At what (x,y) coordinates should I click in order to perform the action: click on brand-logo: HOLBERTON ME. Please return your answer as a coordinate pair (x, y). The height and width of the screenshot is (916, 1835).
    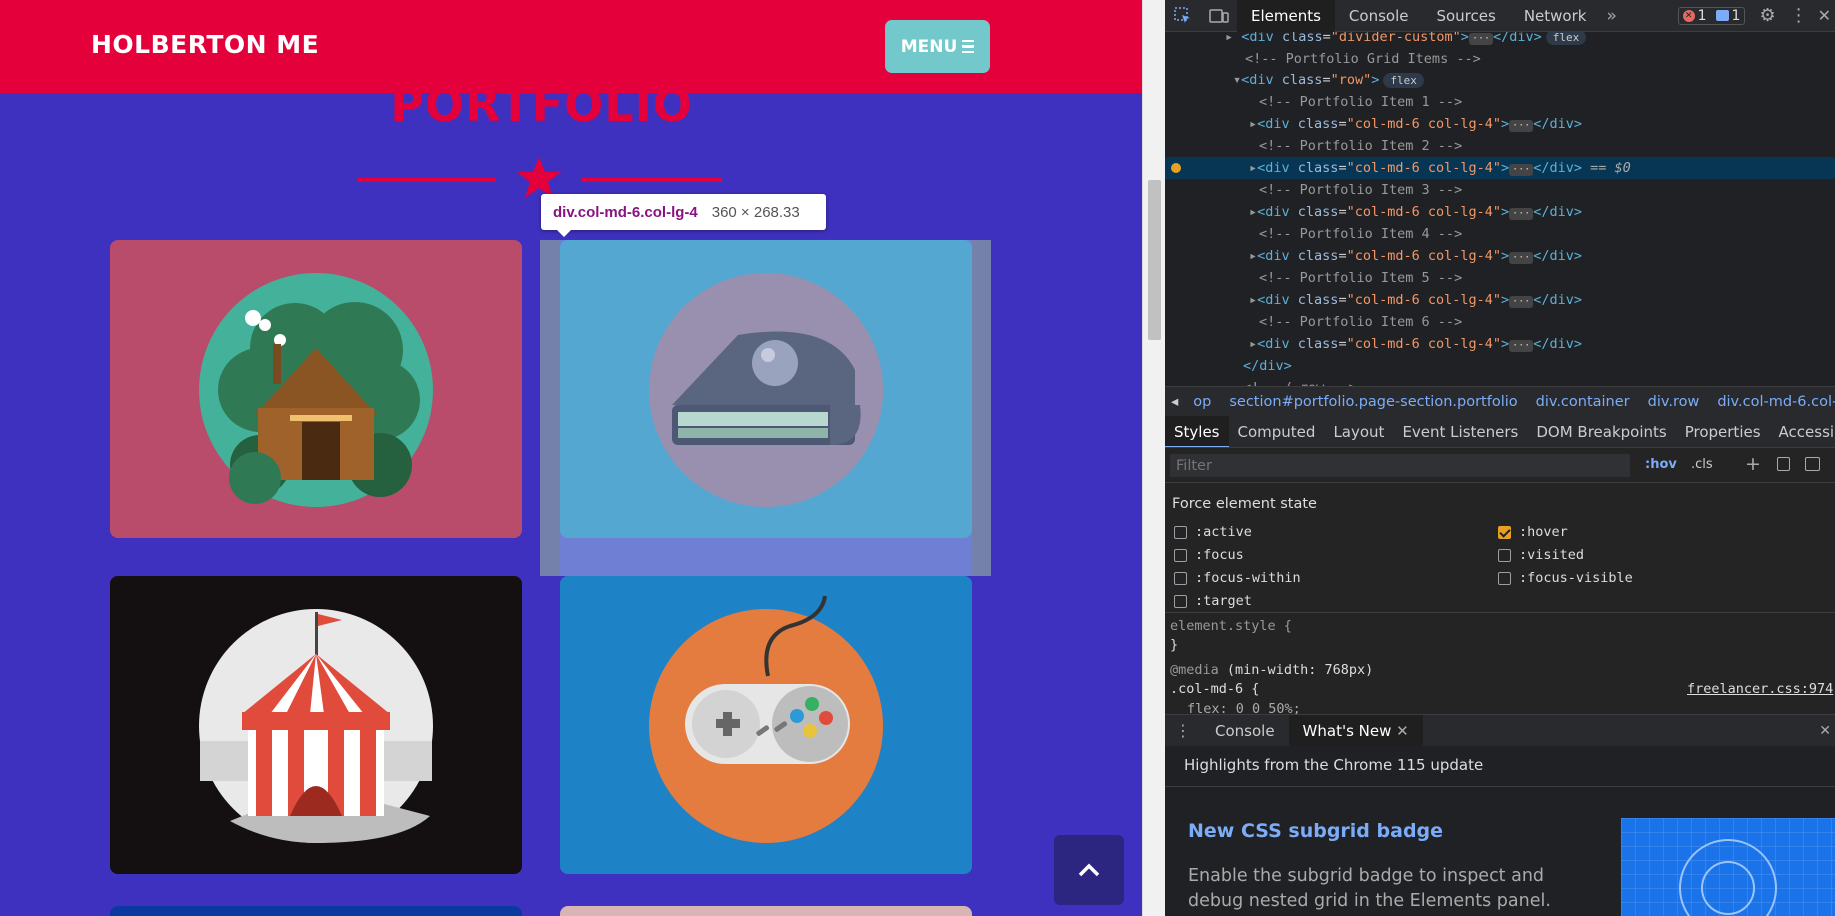
    Looking at the image, I should click on (205, 44).